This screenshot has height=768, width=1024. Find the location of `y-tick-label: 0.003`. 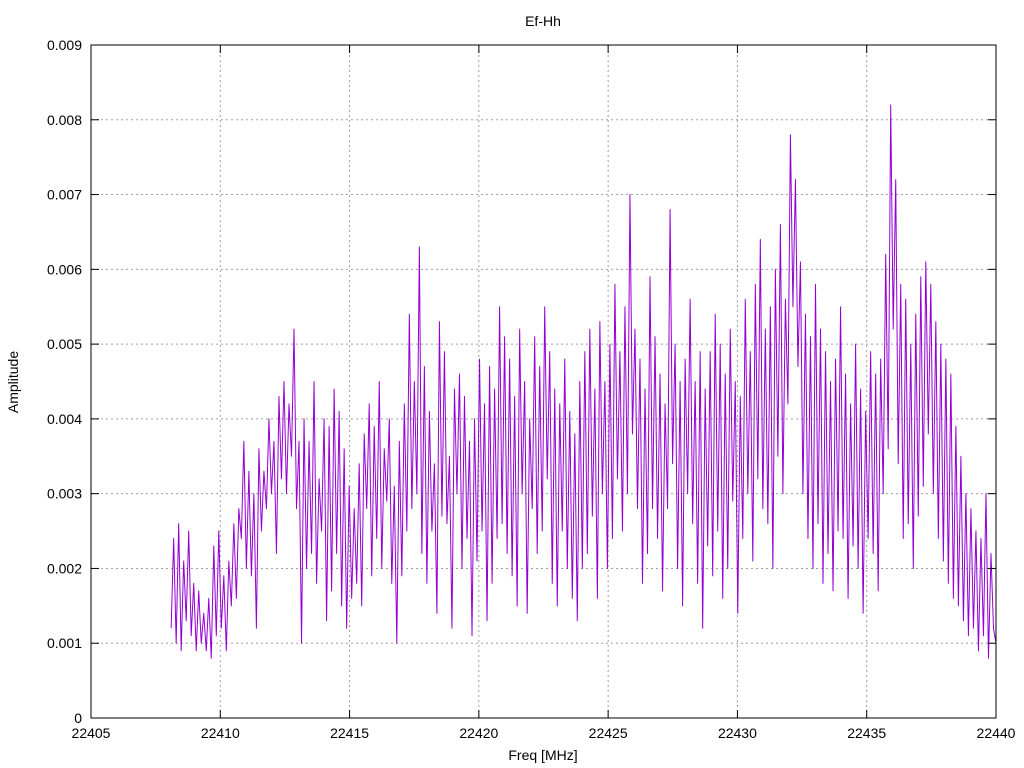

y-tick-label: 0.003 is located at coordinates (64, 494).